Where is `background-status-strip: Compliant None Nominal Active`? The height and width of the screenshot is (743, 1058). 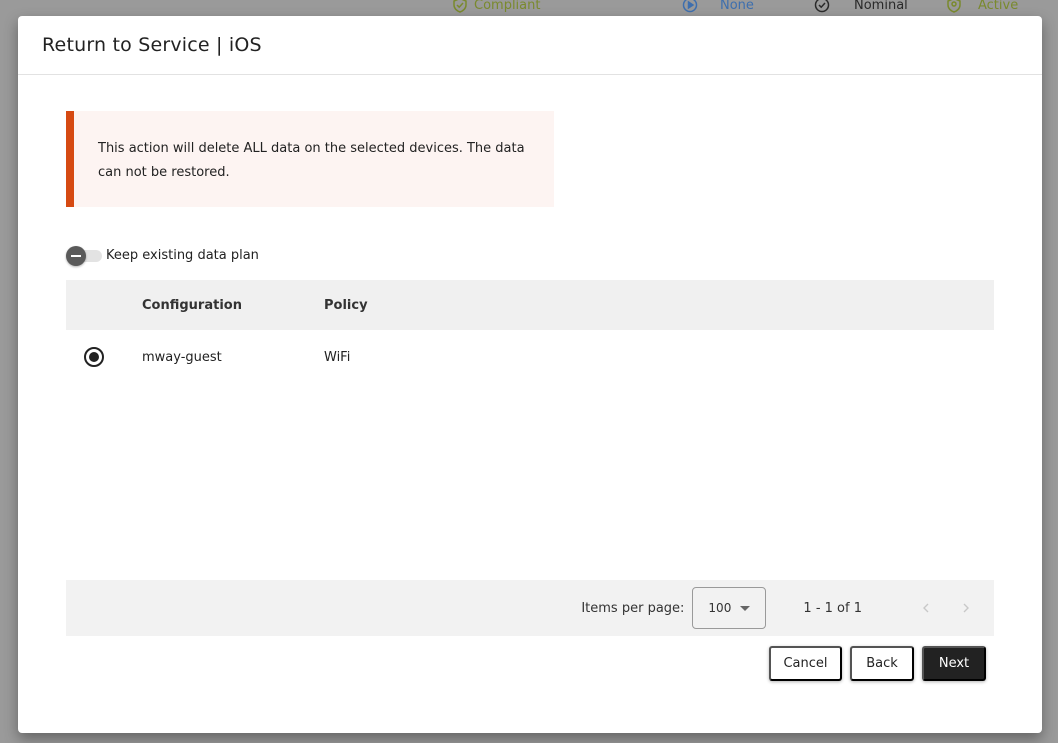 background-status-strip: Compliant None Nominal Active is located at coordinates (529, 8).